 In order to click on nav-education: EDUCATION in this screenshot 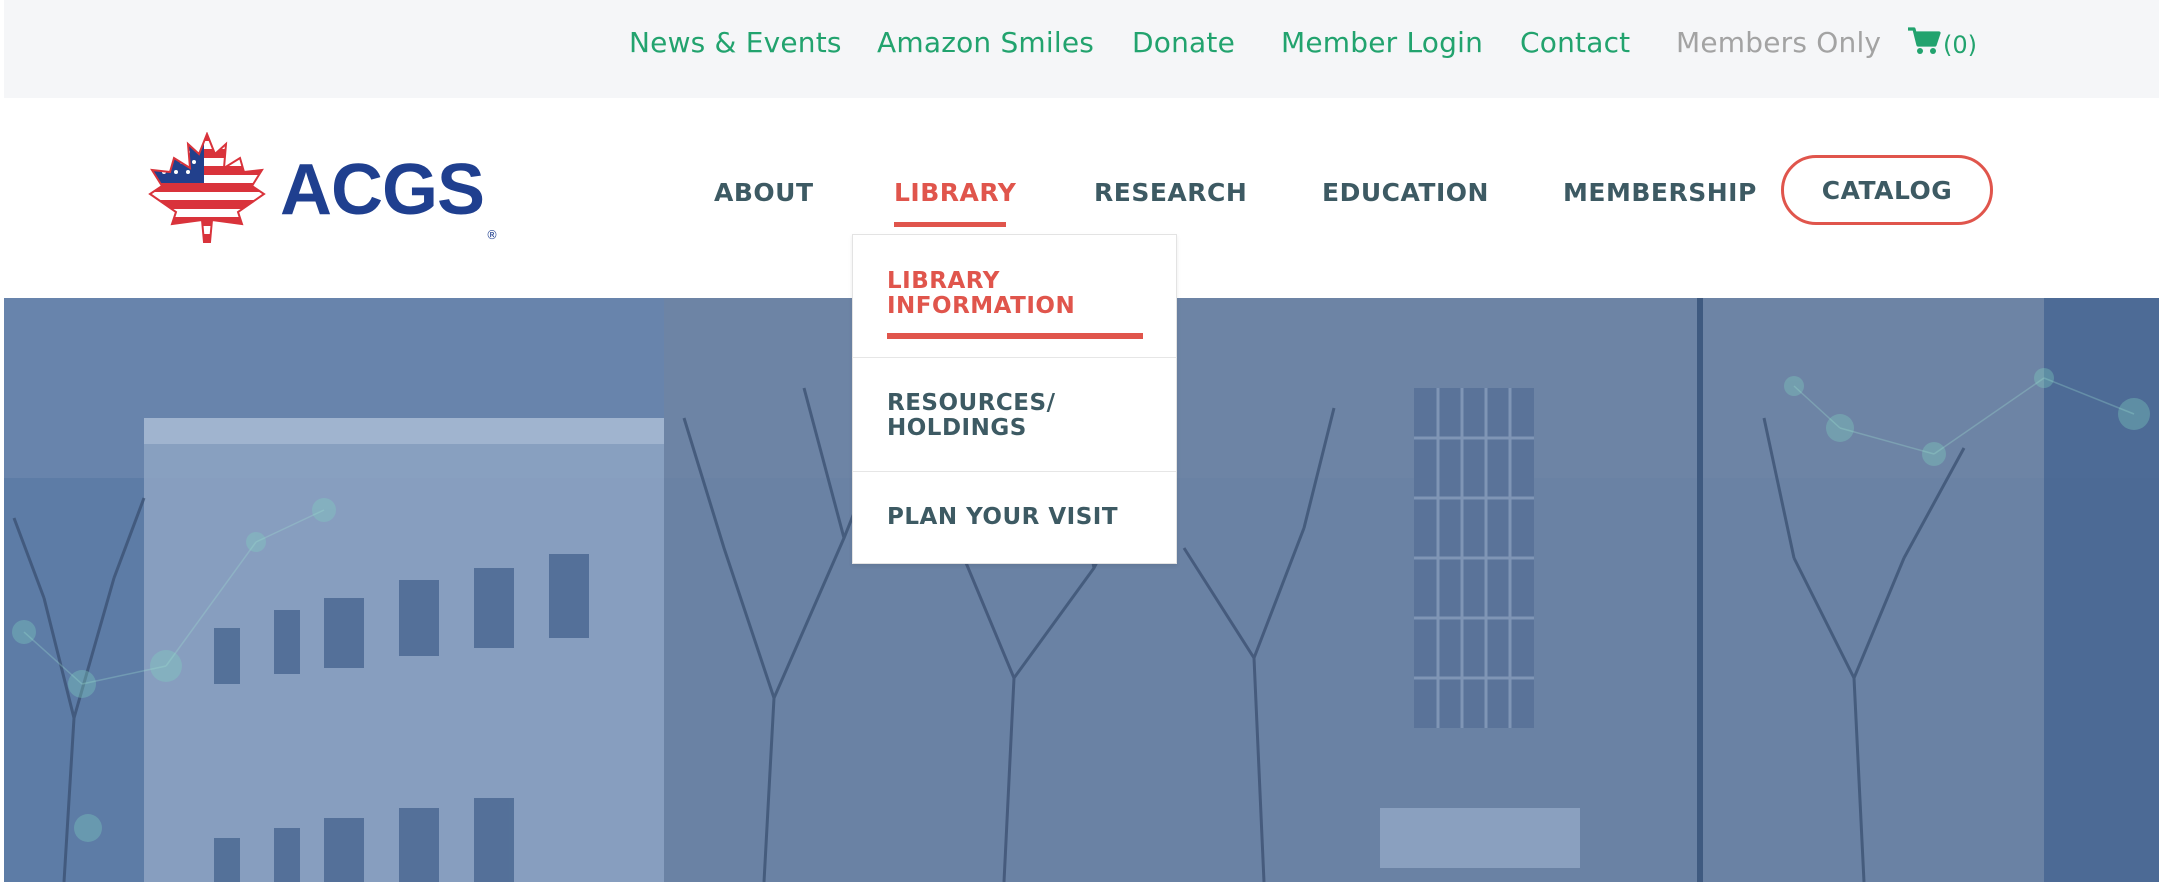, I will do `click(1405, 192)`.